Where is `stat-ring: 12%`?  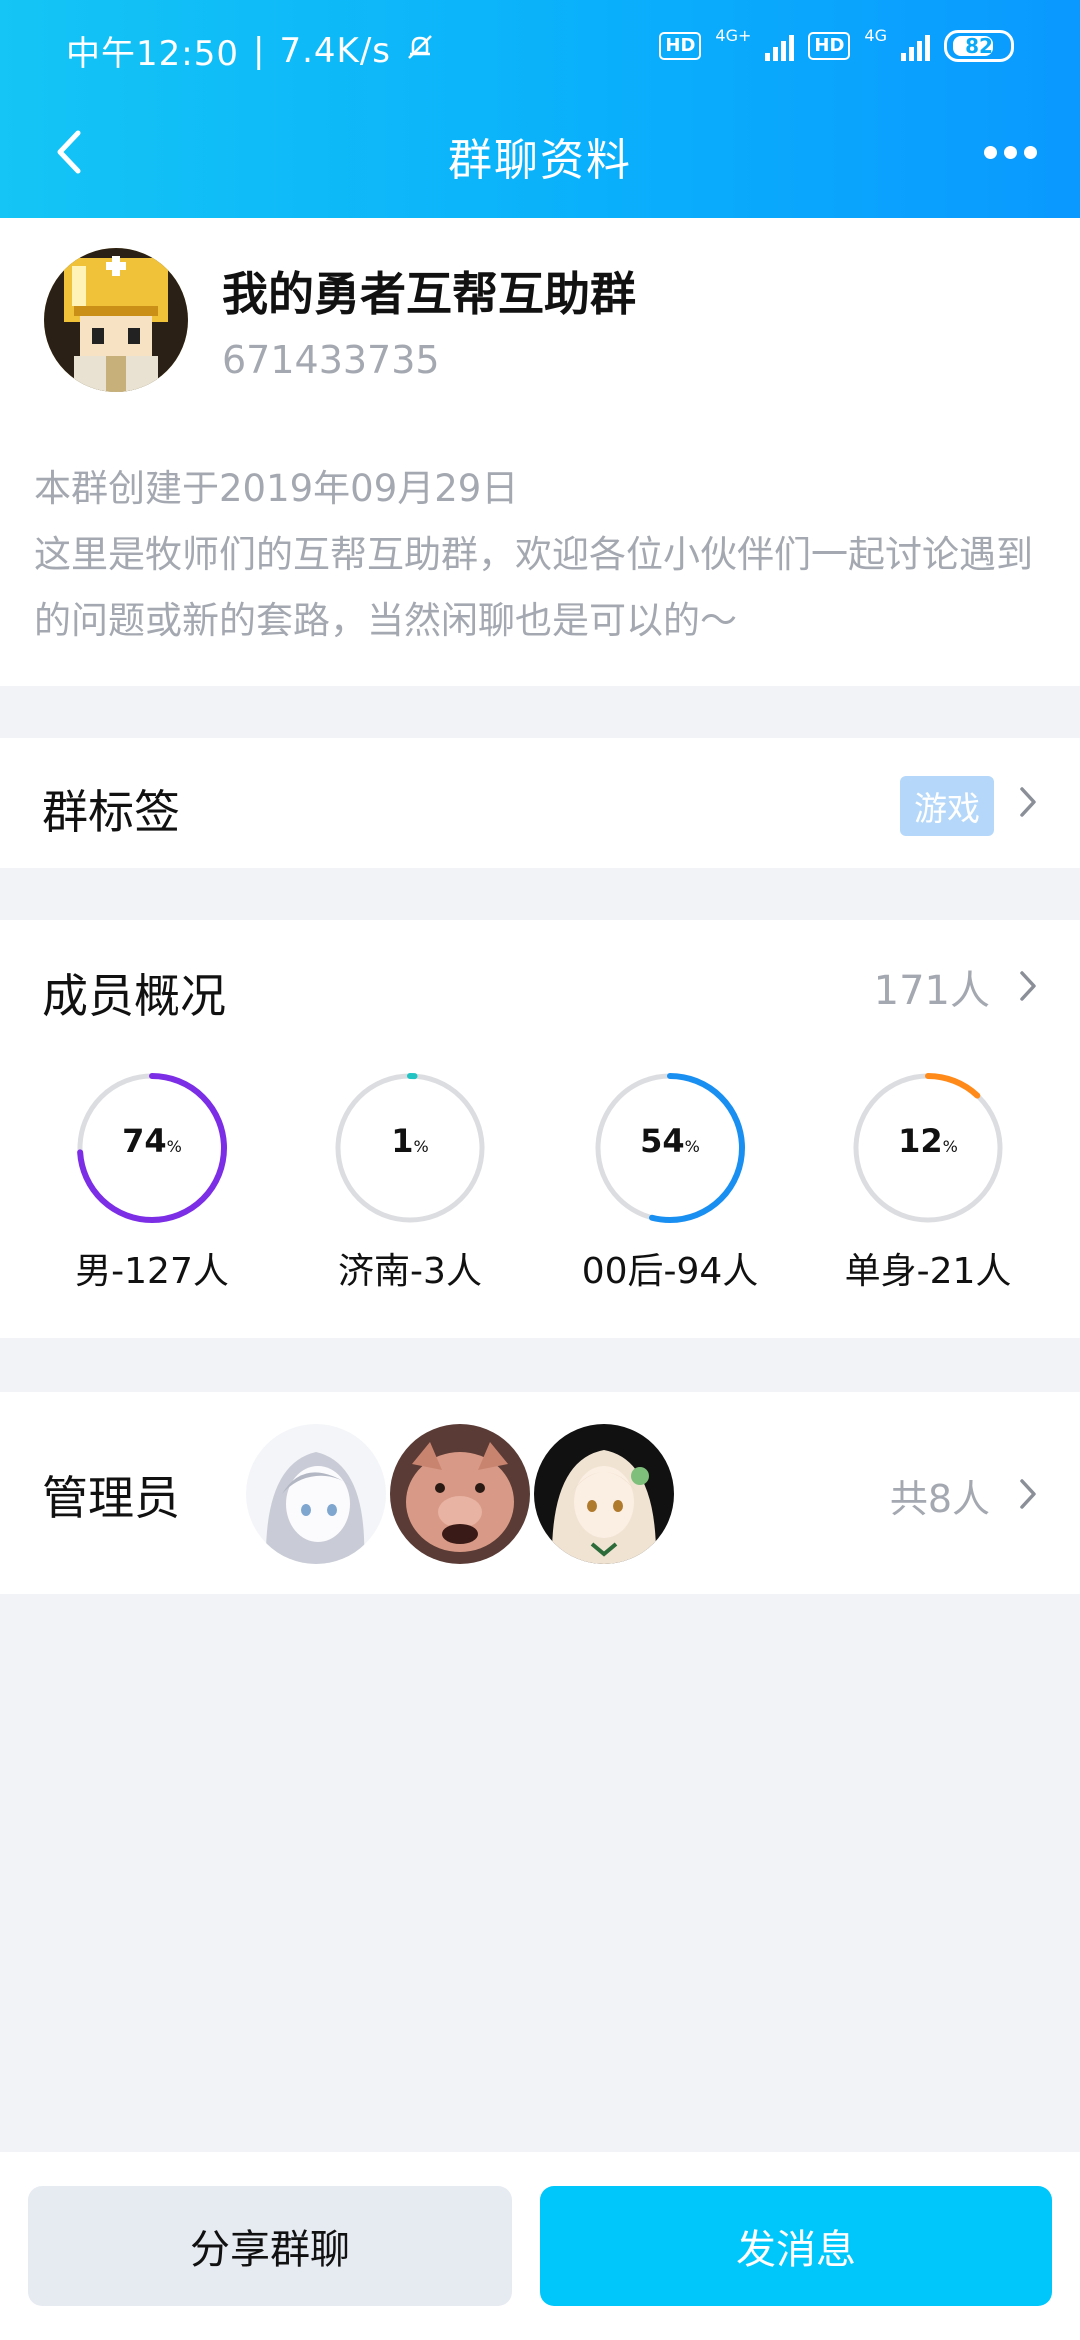 stat-ring: 12% is located at coordinates (928, 1148).